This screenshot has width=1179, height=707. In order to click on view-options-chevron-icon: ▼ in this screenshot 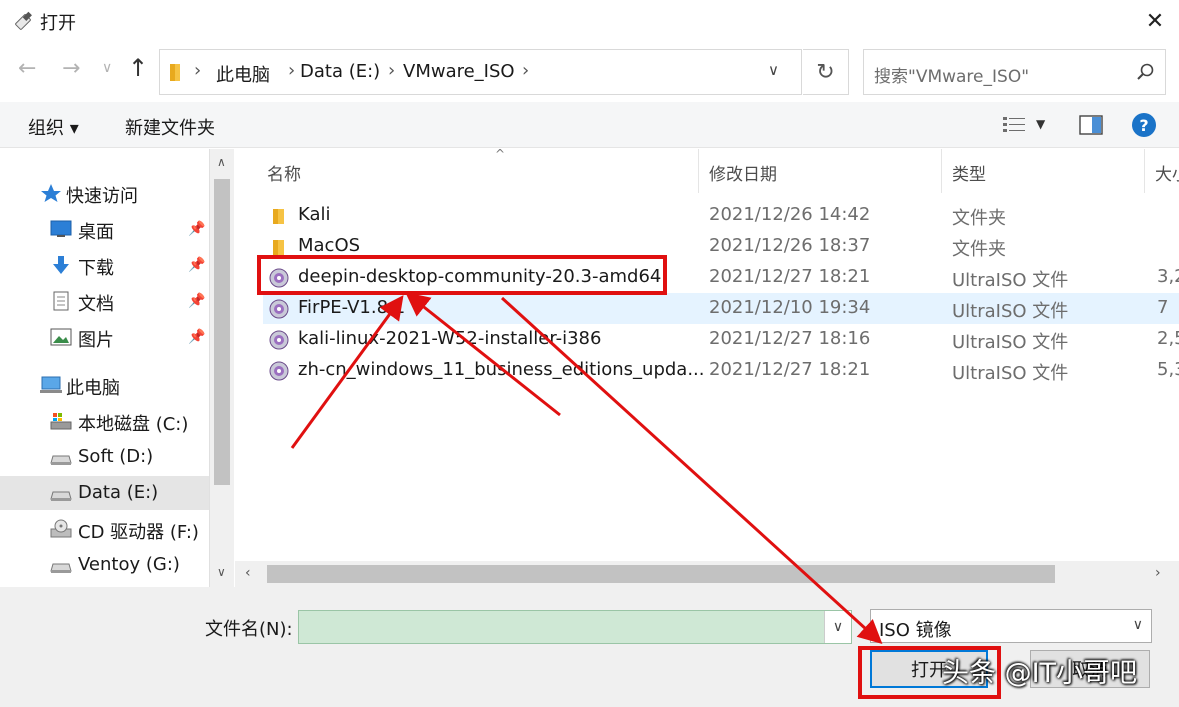, I will do `click(1040, 124)`.